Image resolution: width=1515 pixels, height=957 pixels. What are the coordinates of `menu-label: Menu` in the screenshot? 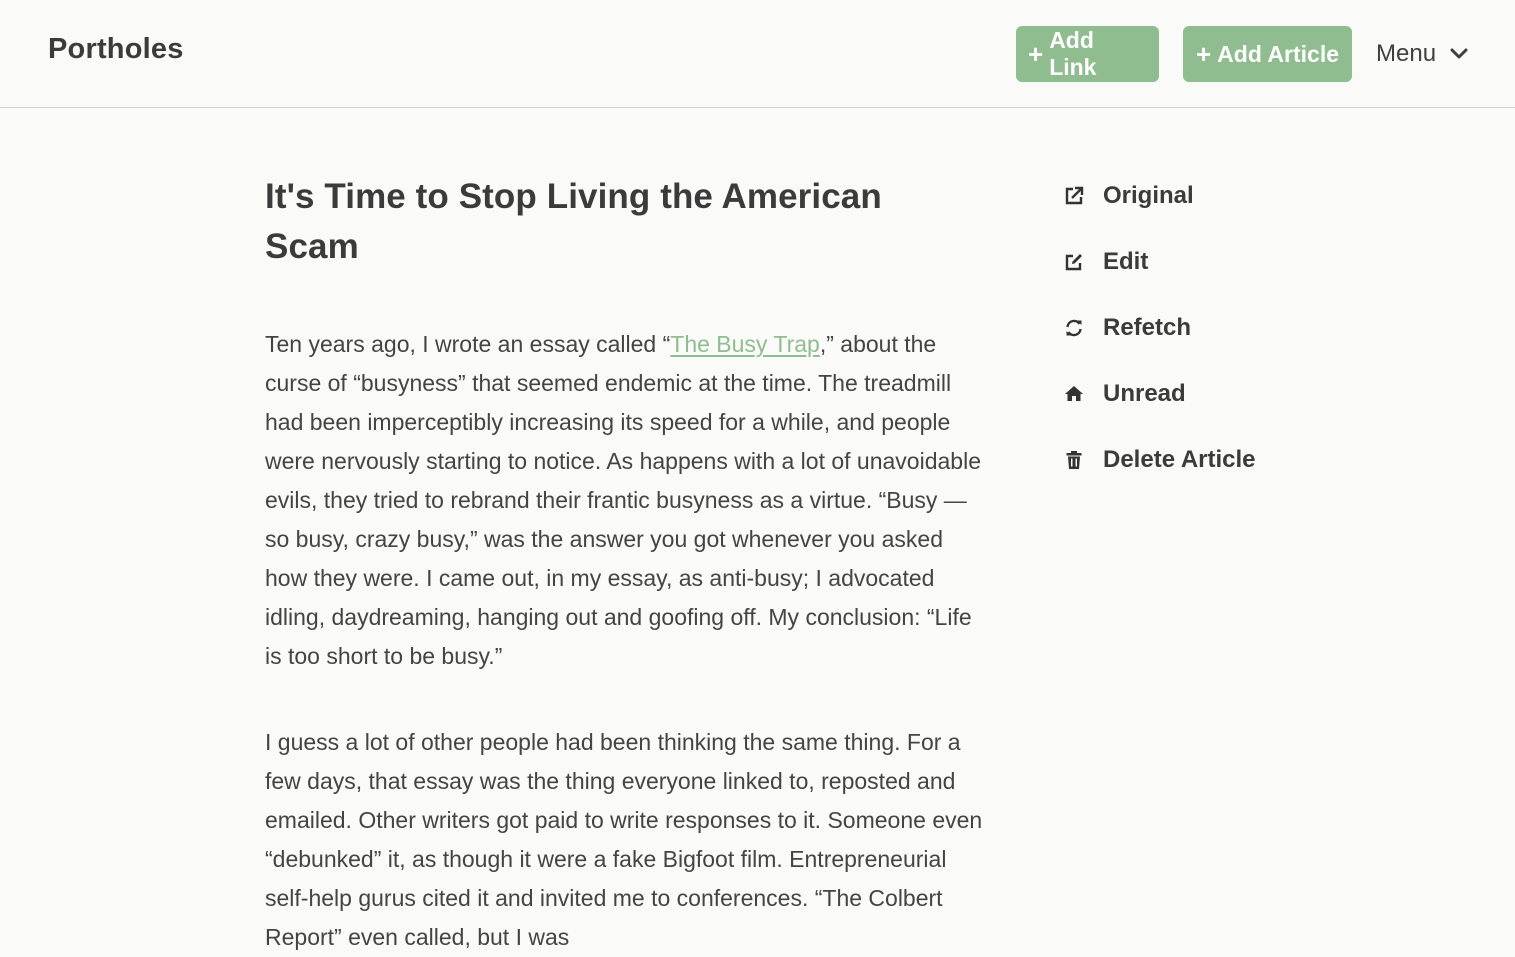 It's located at (1406, 53).